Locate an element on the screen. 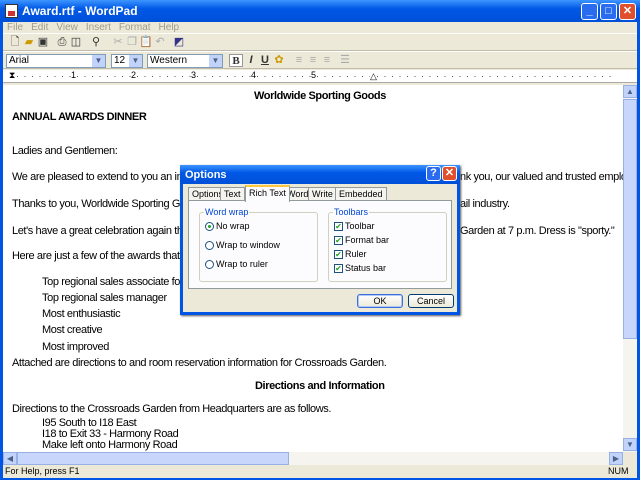 The image size is (640, 480). option-label: Toolbar is located at coordinates (360, 226).